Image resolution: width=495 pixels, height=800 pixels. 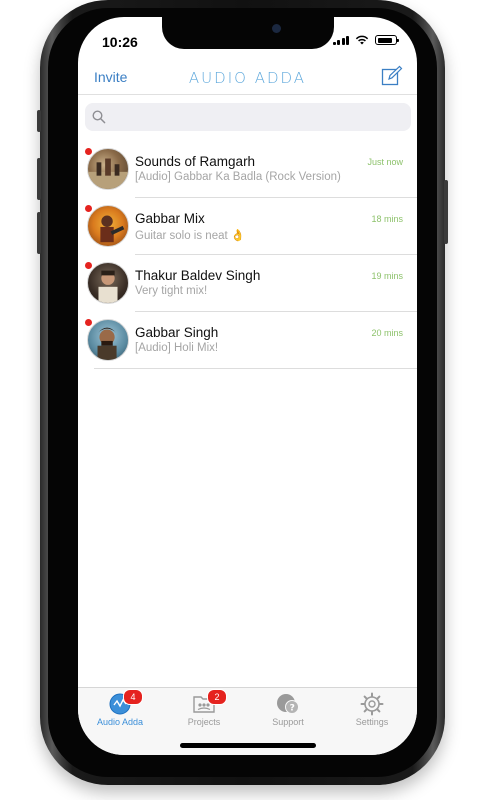 What do you see at coordinates (385, 162) in the screenshot?
I see `chat-time: Just now` at bounding box center [385, 162].